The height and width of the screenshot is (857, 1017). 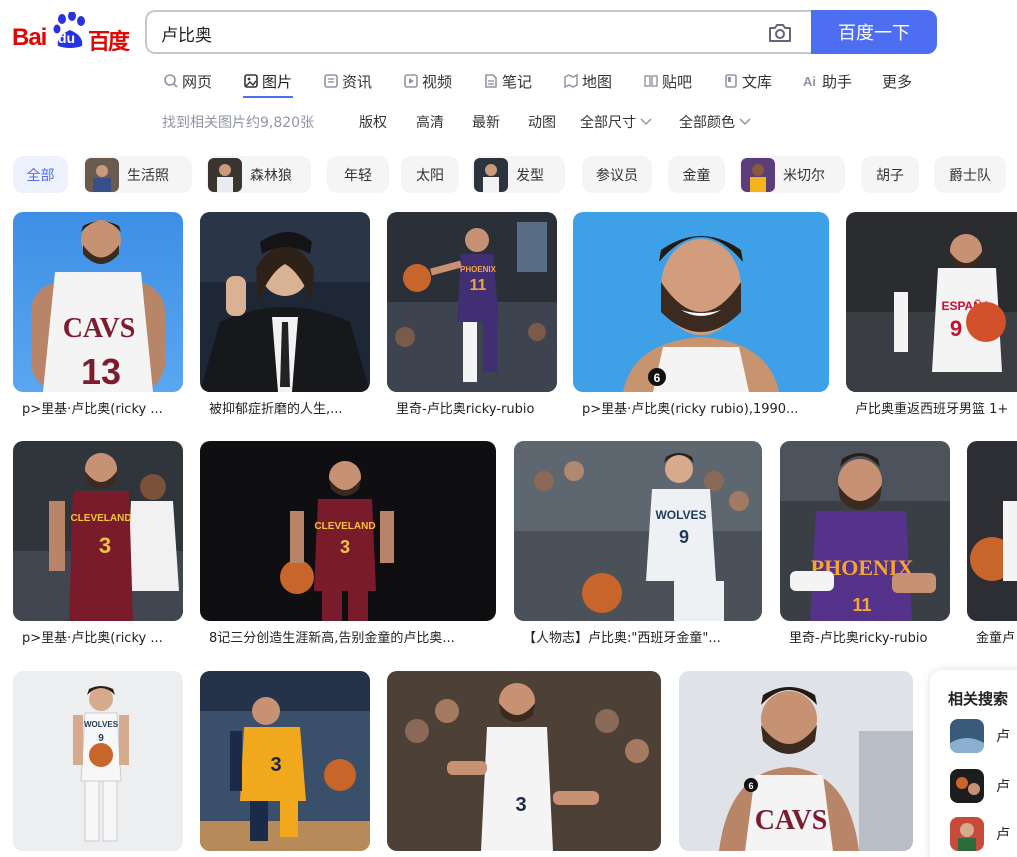 What do you see at coordinates (967, 786) in the screenshot?
I see `related-thumbnail` at bounding box center [967, 786].